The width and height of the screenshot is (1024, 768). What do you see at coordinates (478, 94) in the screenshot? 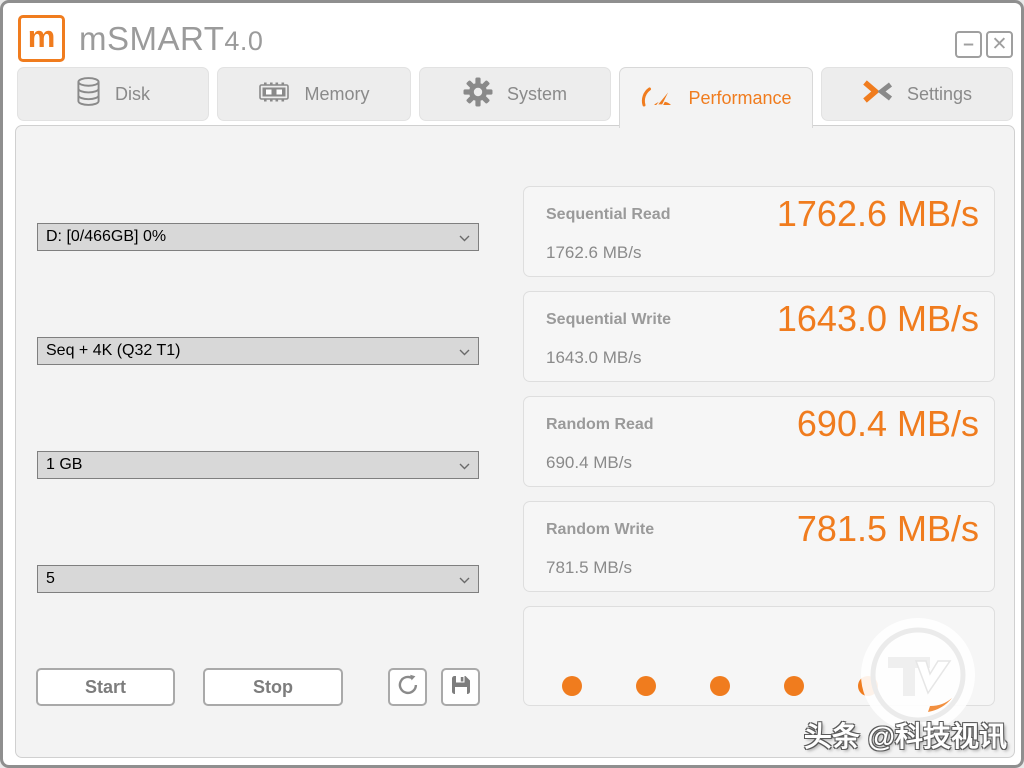
I see `gear-icon` at bounding box center [478, 94].